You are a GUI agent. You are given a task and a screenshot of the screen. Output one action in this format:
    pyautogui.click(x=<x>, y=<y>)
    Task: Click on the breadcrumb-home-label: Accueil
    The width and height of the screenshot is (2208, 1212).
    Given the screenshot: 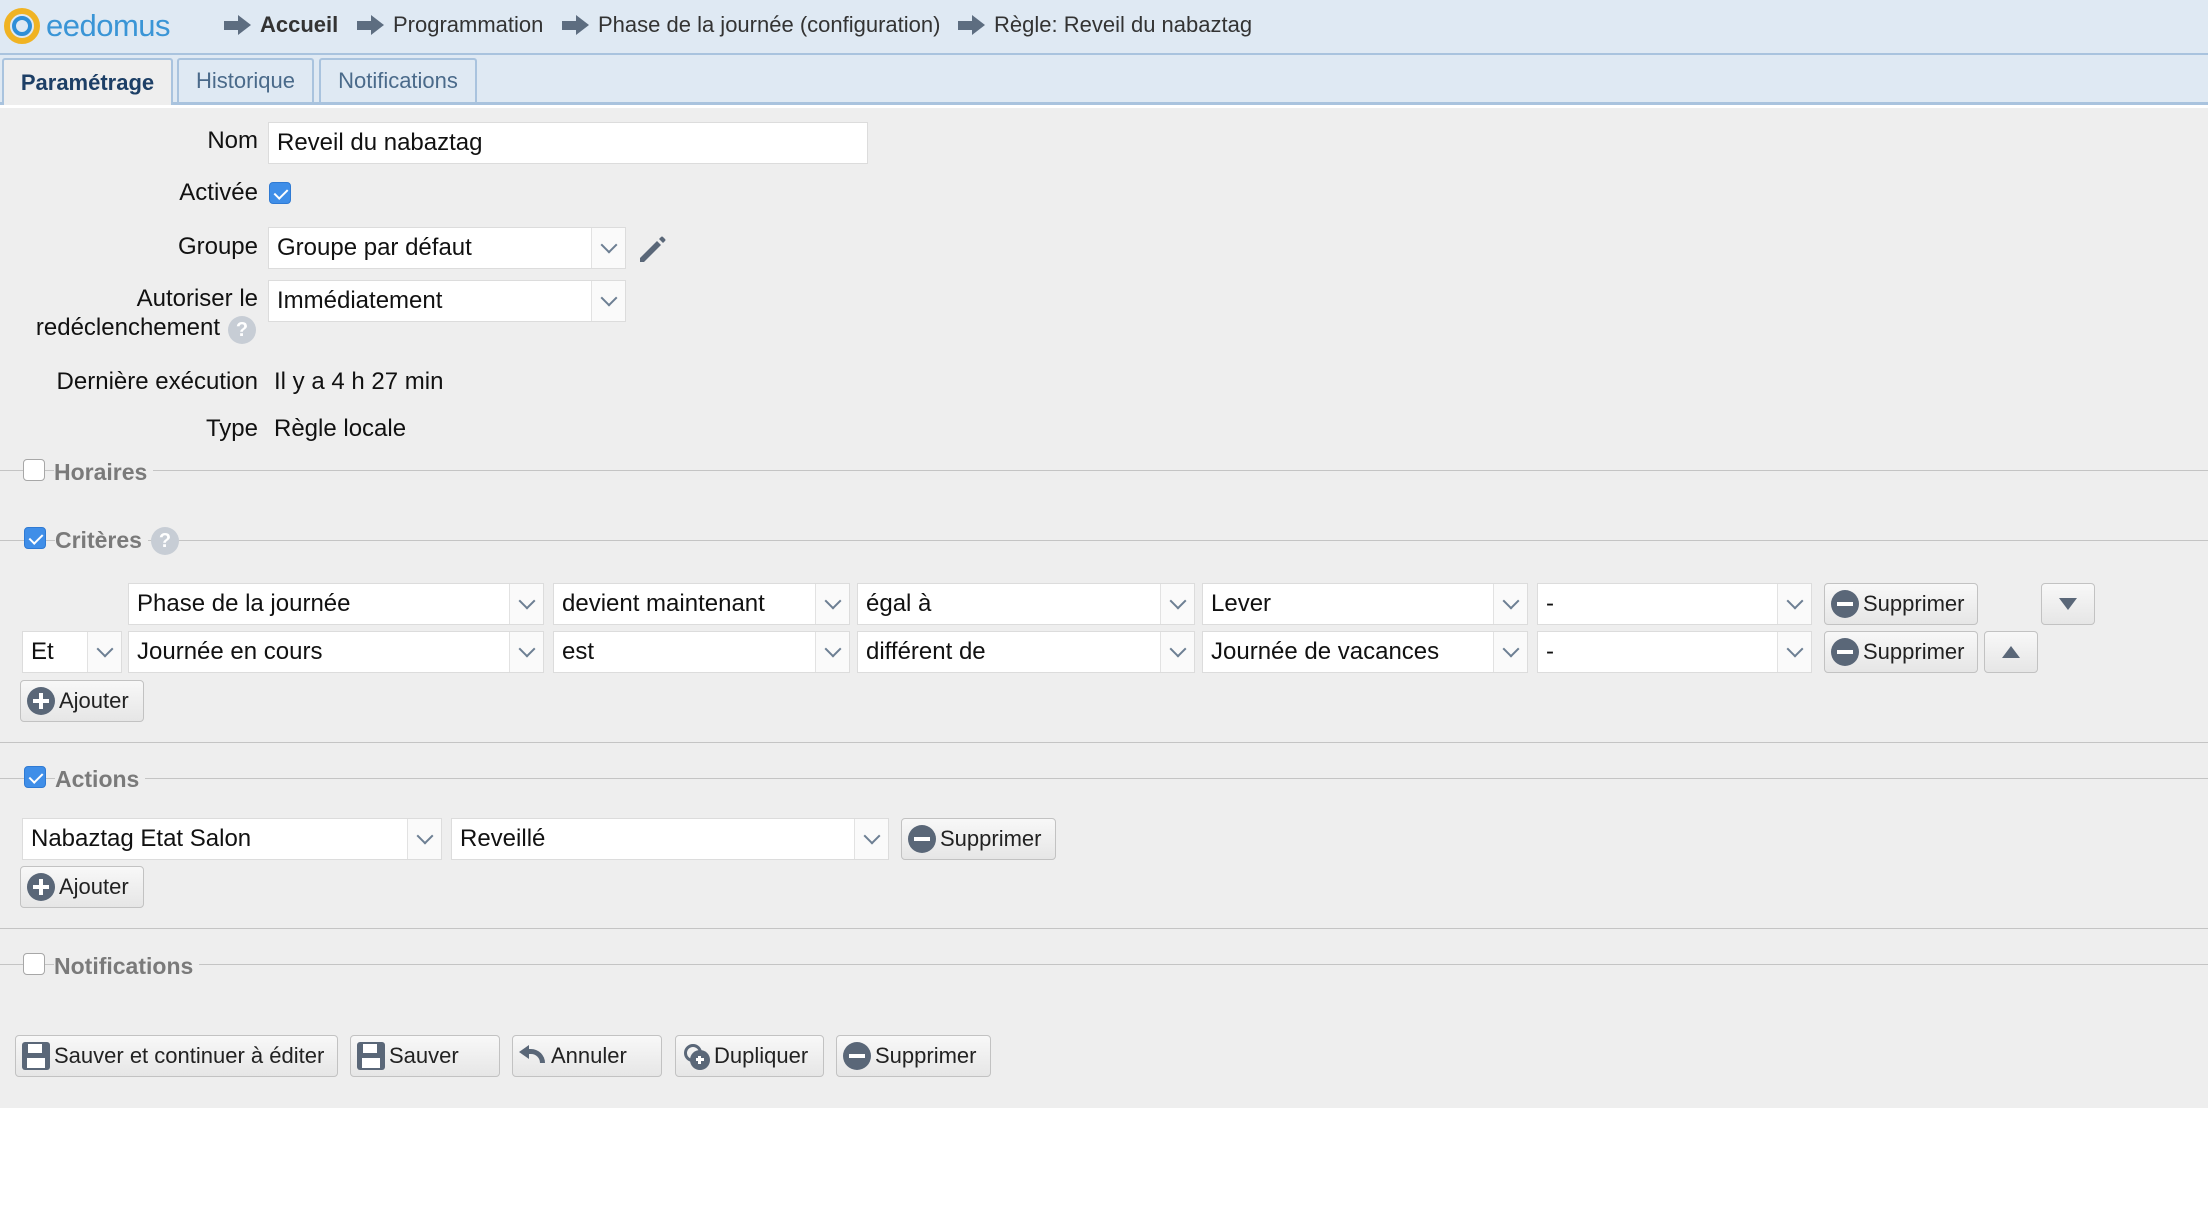 What is the action you would take?
    pyautogui.click(x=299, y=24)
    